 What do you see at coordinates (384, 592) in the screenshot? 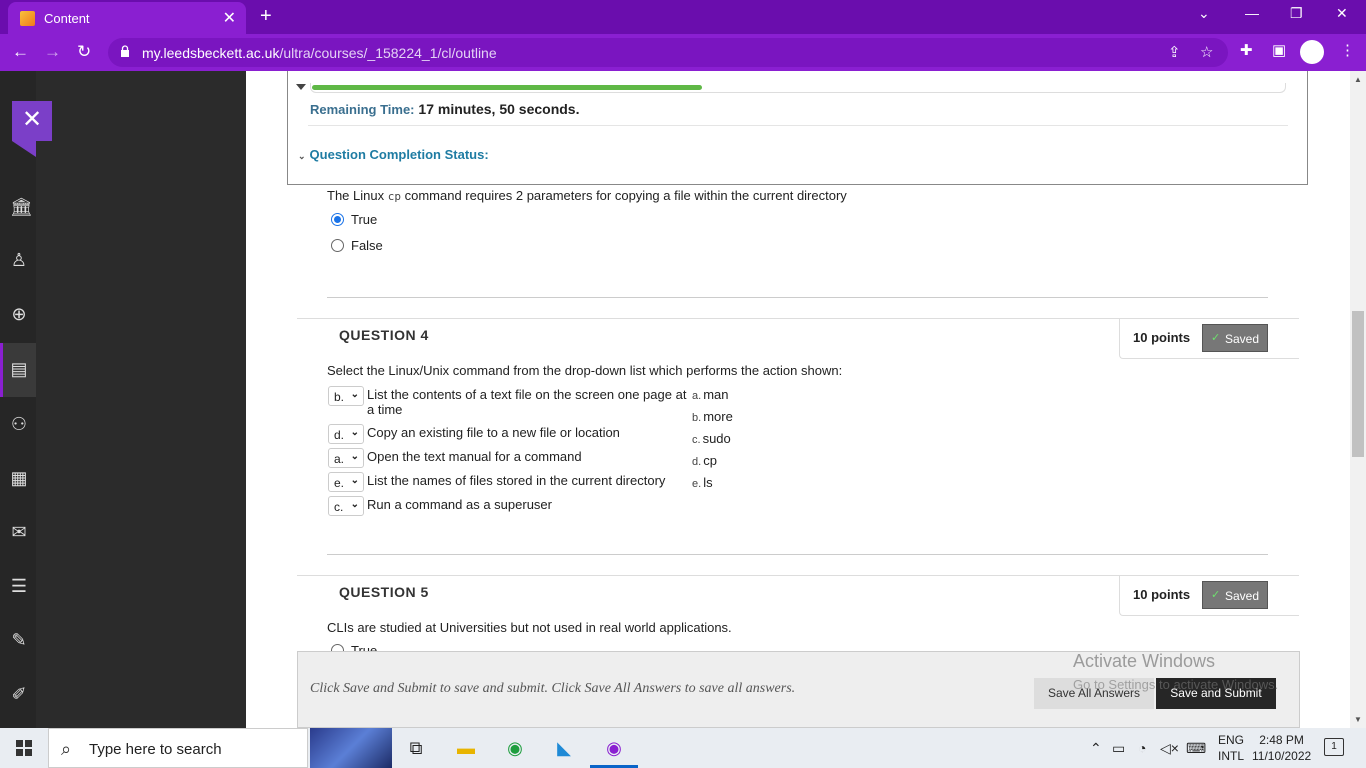
I see `question-title: QUESTION 5` at bounding box center [384, 592].